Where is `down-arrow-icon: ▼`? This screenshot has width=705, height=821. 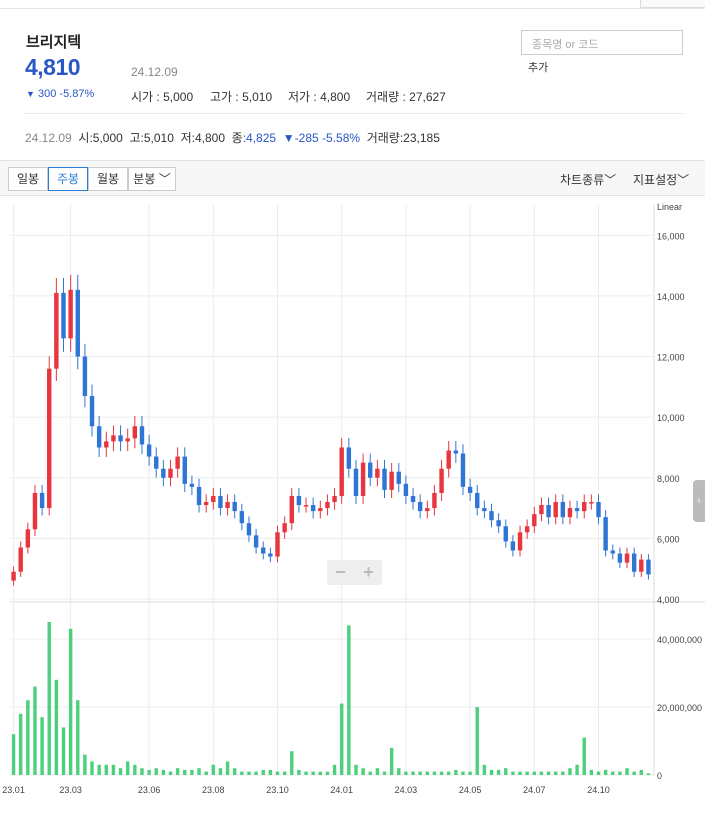
down-arrow-icon: ▼ is located at coordinates (30, 94).